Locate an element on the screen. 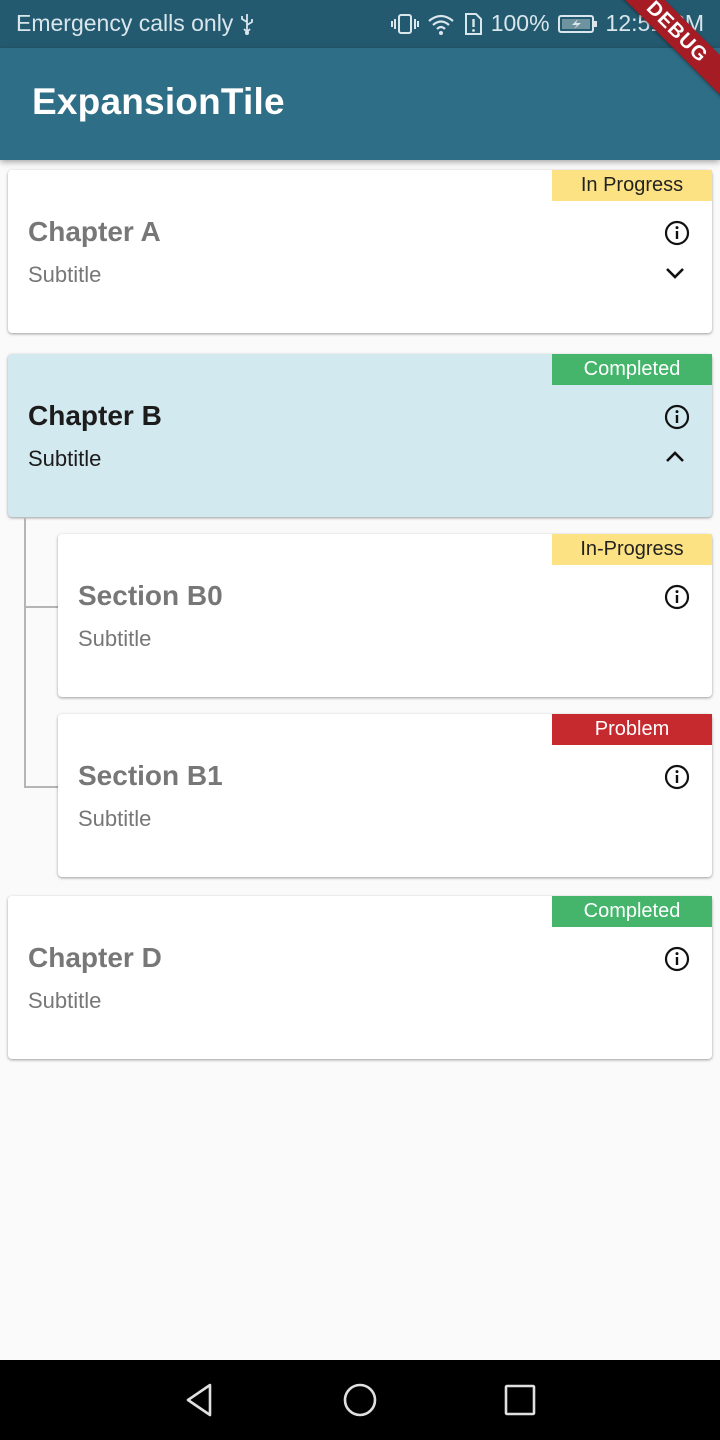 The width and height of the screenshot is (720, 1440). app-bar: ExpansionTile is located at coordinates (360, 104).